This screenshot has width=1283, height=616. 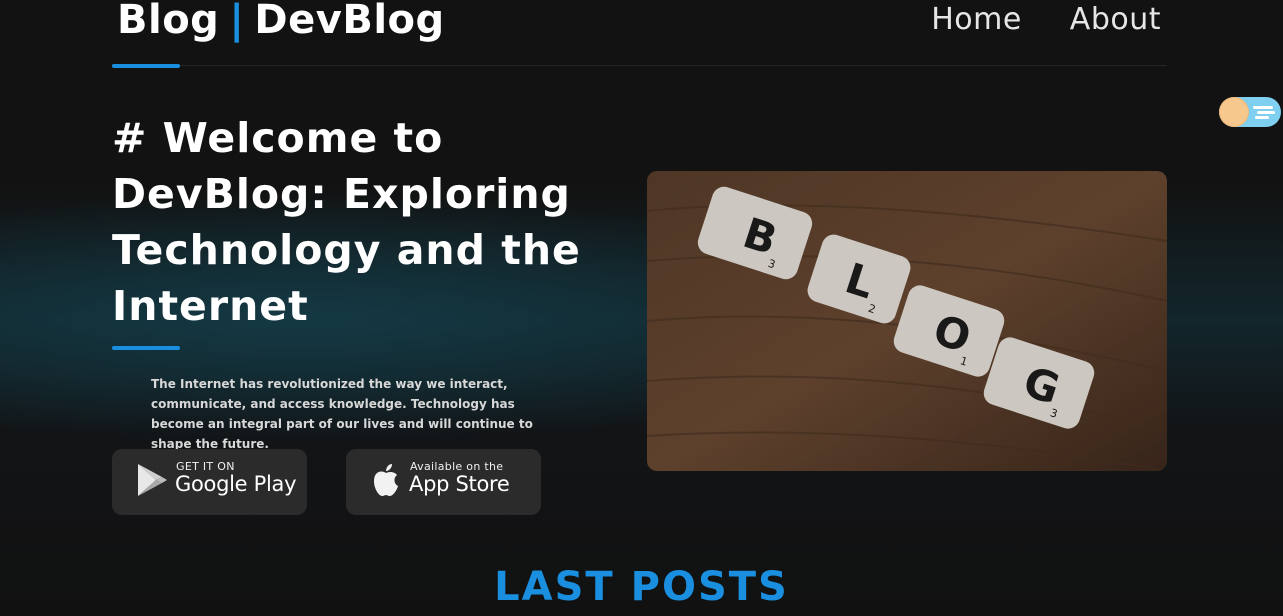 What do you see at coordinates (146, 348) in the screenshot?
I see `hero-underline` at bounding box center [146, 348].